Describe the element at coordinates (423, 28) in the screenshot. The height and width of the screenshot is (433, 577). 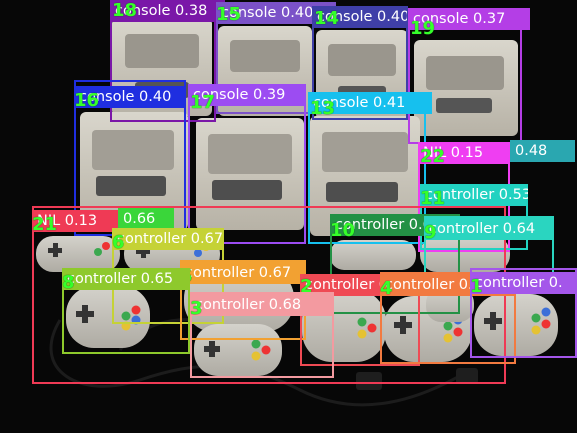
I see `bbox-index-19: 19` at that location.